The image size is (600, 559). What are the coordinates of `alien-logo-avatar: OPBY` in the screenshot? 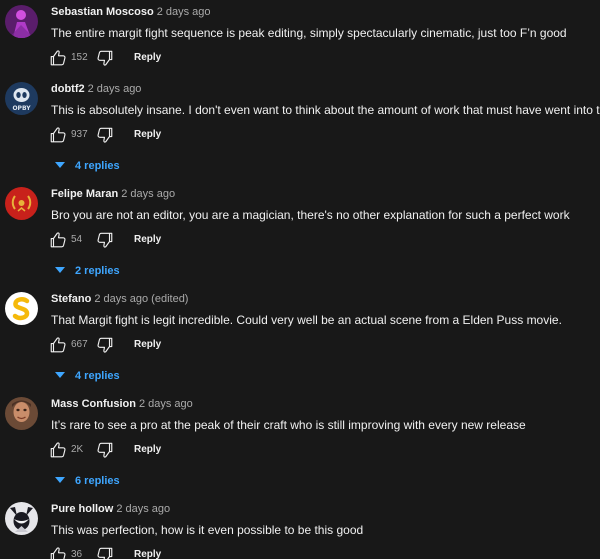 It's located at (21, 98).